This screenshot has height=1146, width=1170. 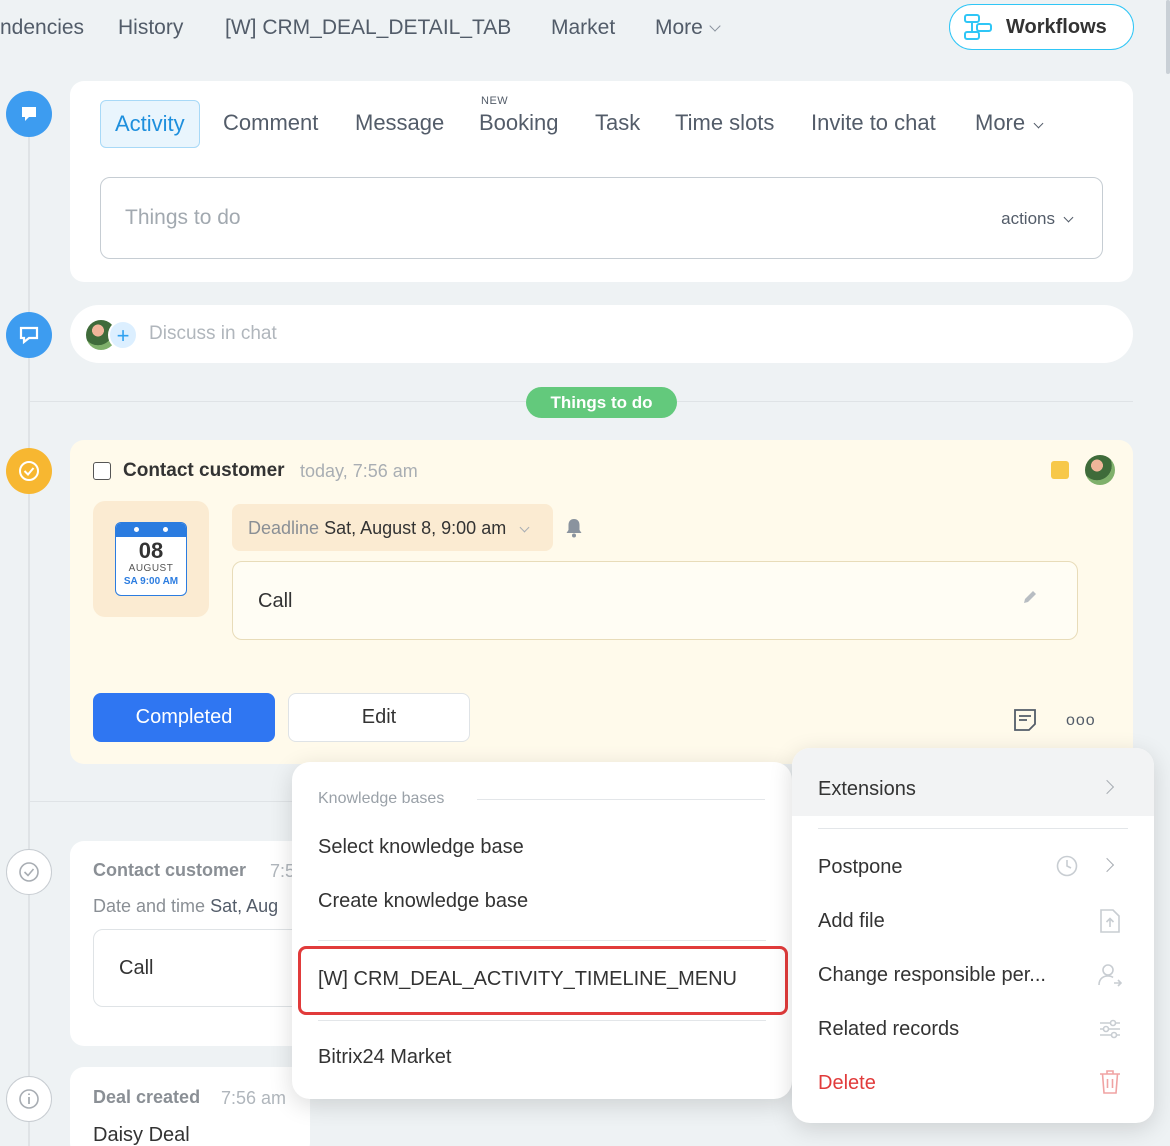 What do you see at coordinates (978, 27) in the screenshot?
I see `workflows-icon` at bounding box center [978, 27].